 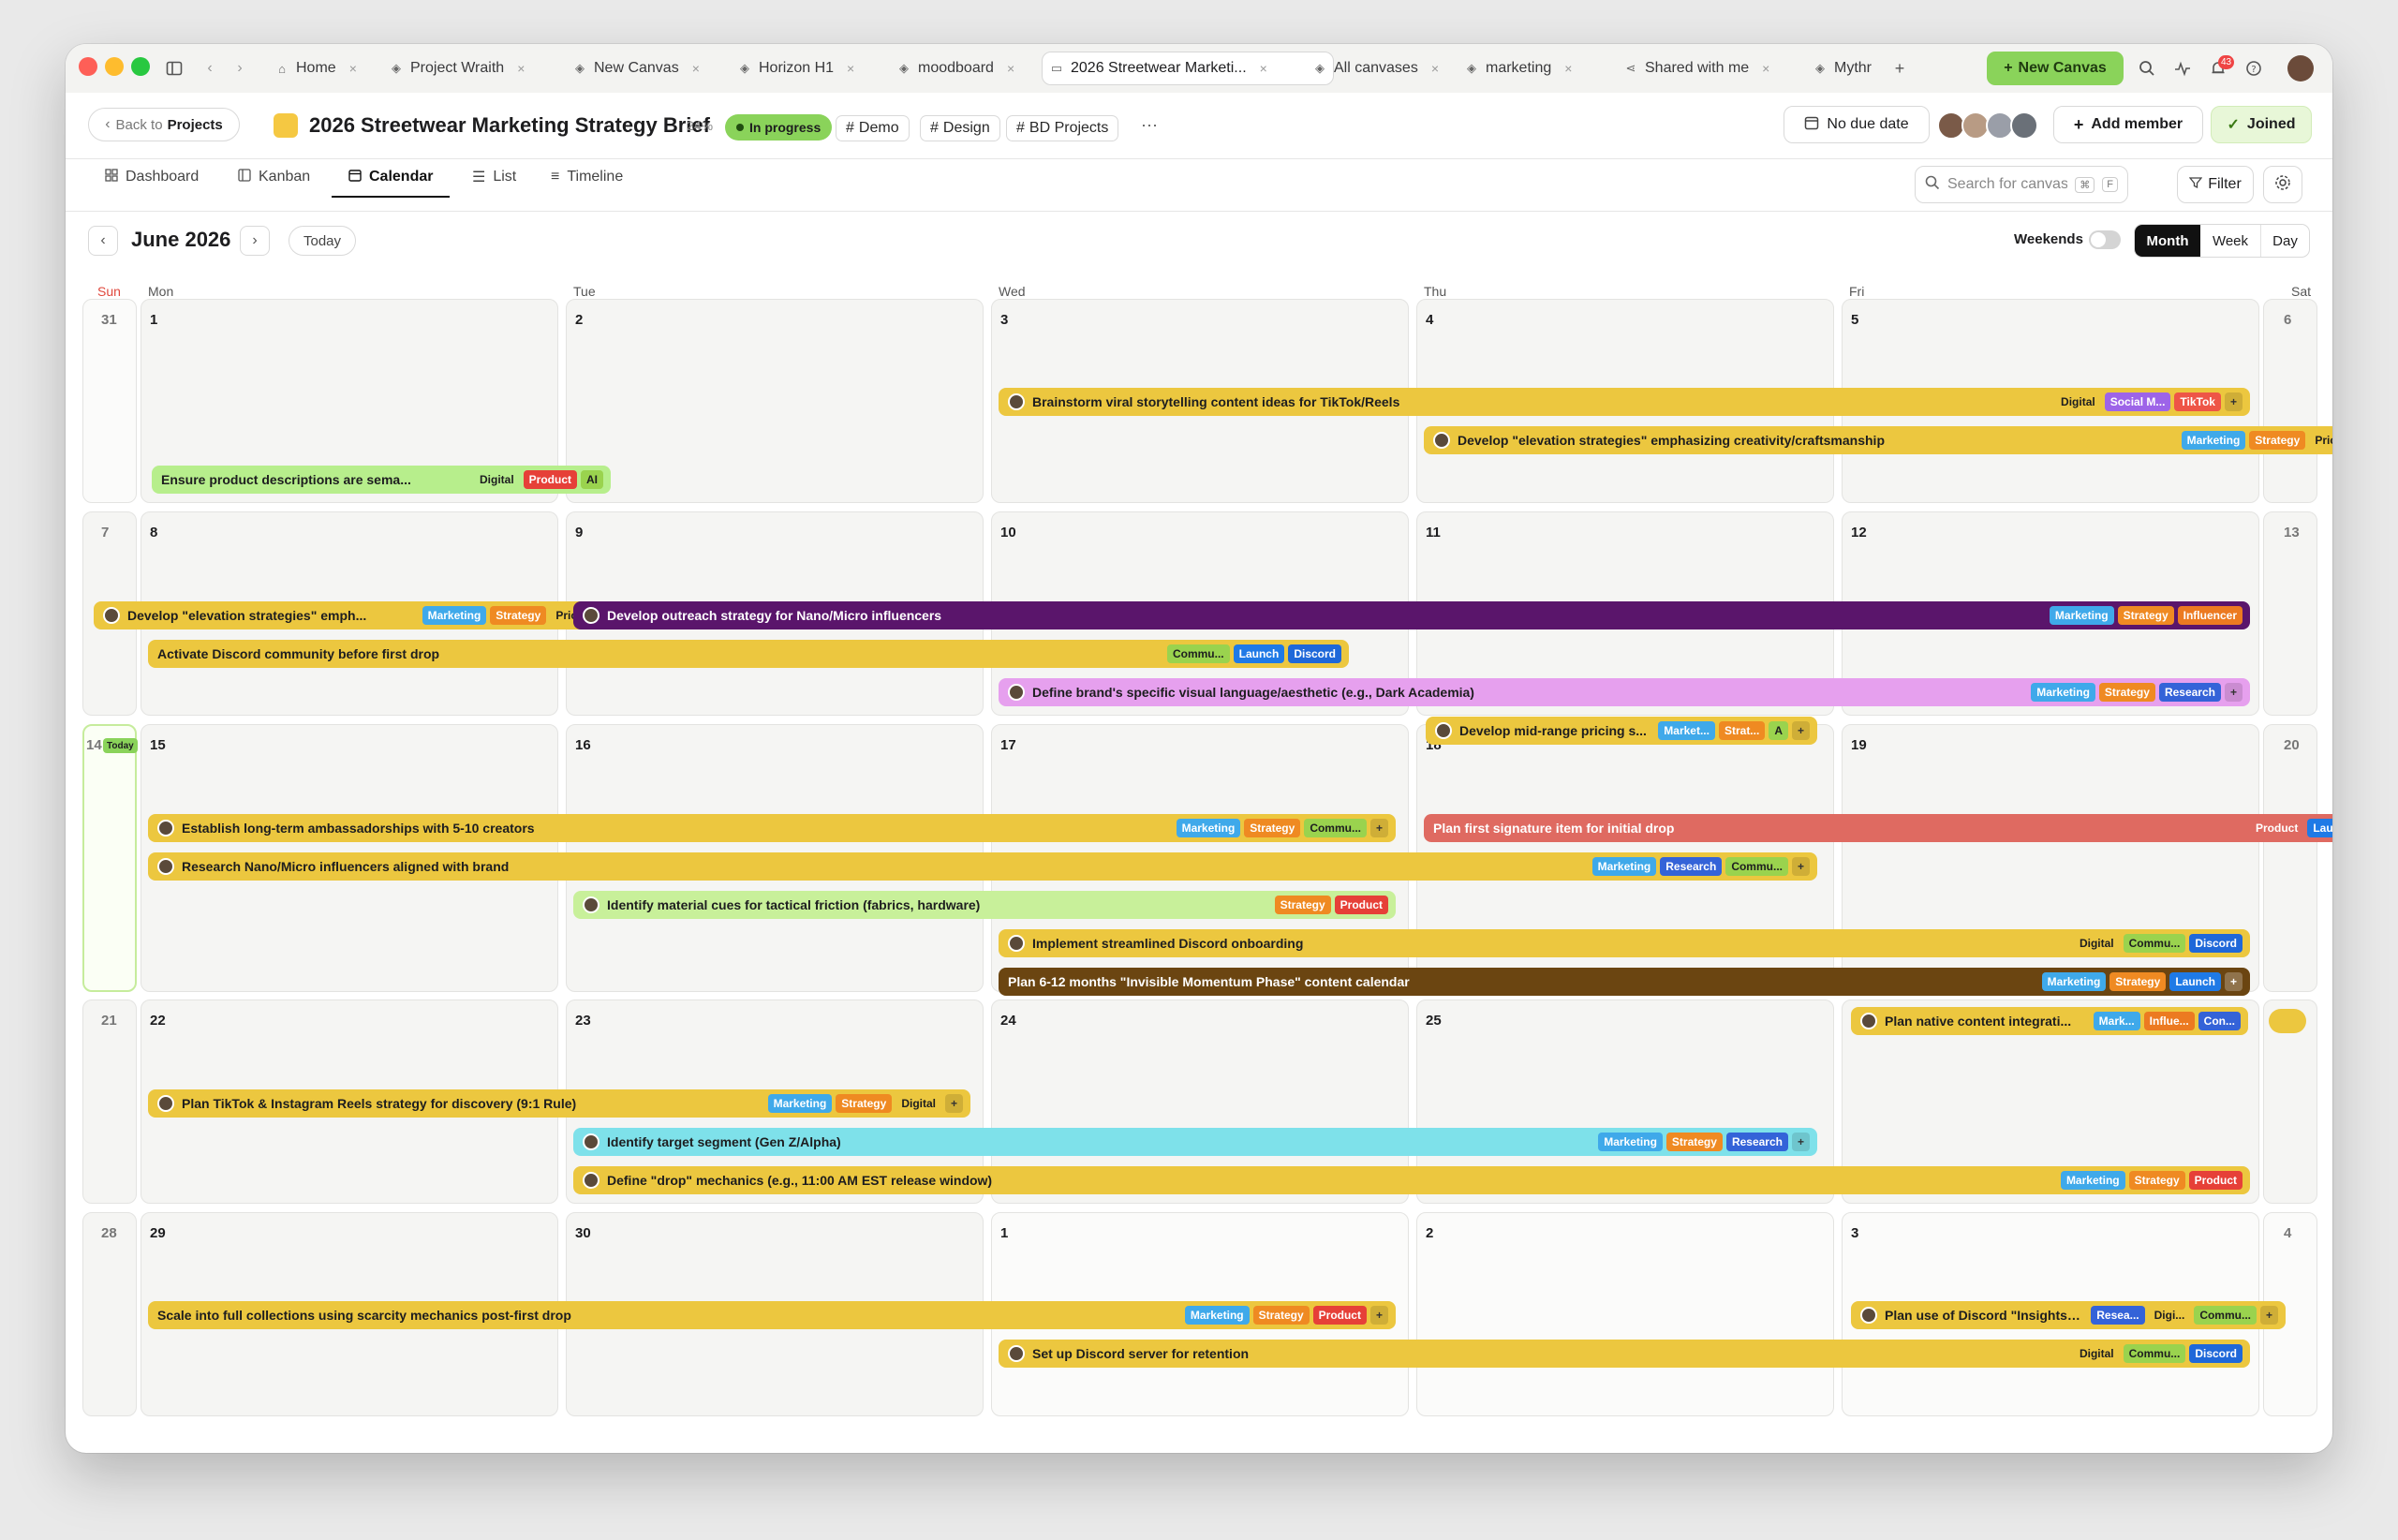 What do you see at coordinates (779, 127) in the screenshot?
I see `status-badge: In progress` at bounding box center [779, 127].